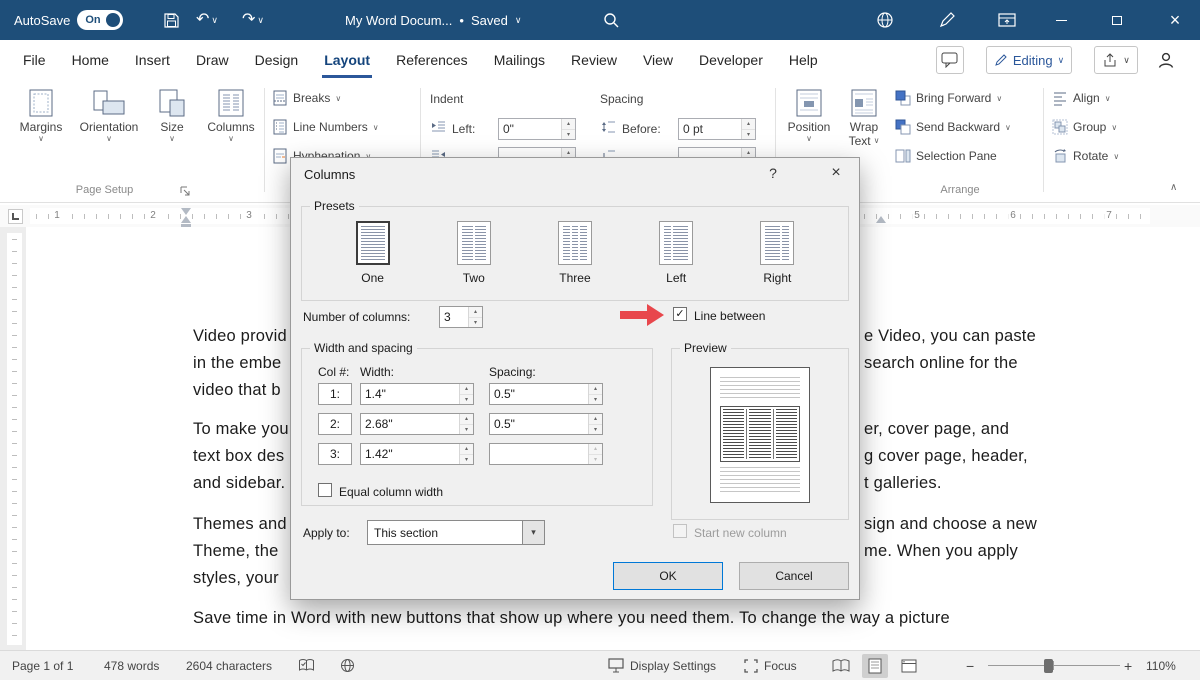 The height and width of the screenshot is (680, 1200). Describe the element at coordinates (42, 665) in the screenshot. I see `page-indicator: Page 1 of 1` at that location.